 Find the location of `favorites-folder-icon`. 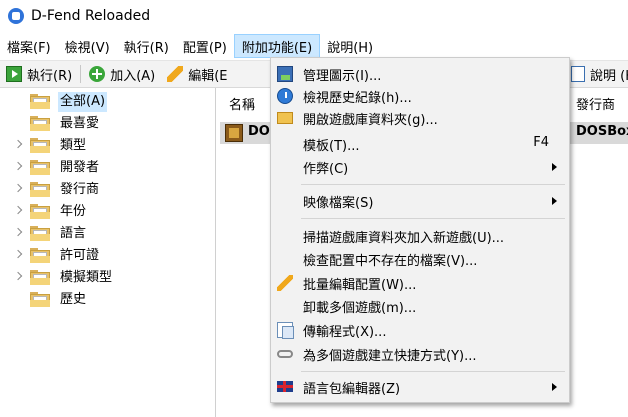

favorites-folder-icon is located at coordinates (41, 123).